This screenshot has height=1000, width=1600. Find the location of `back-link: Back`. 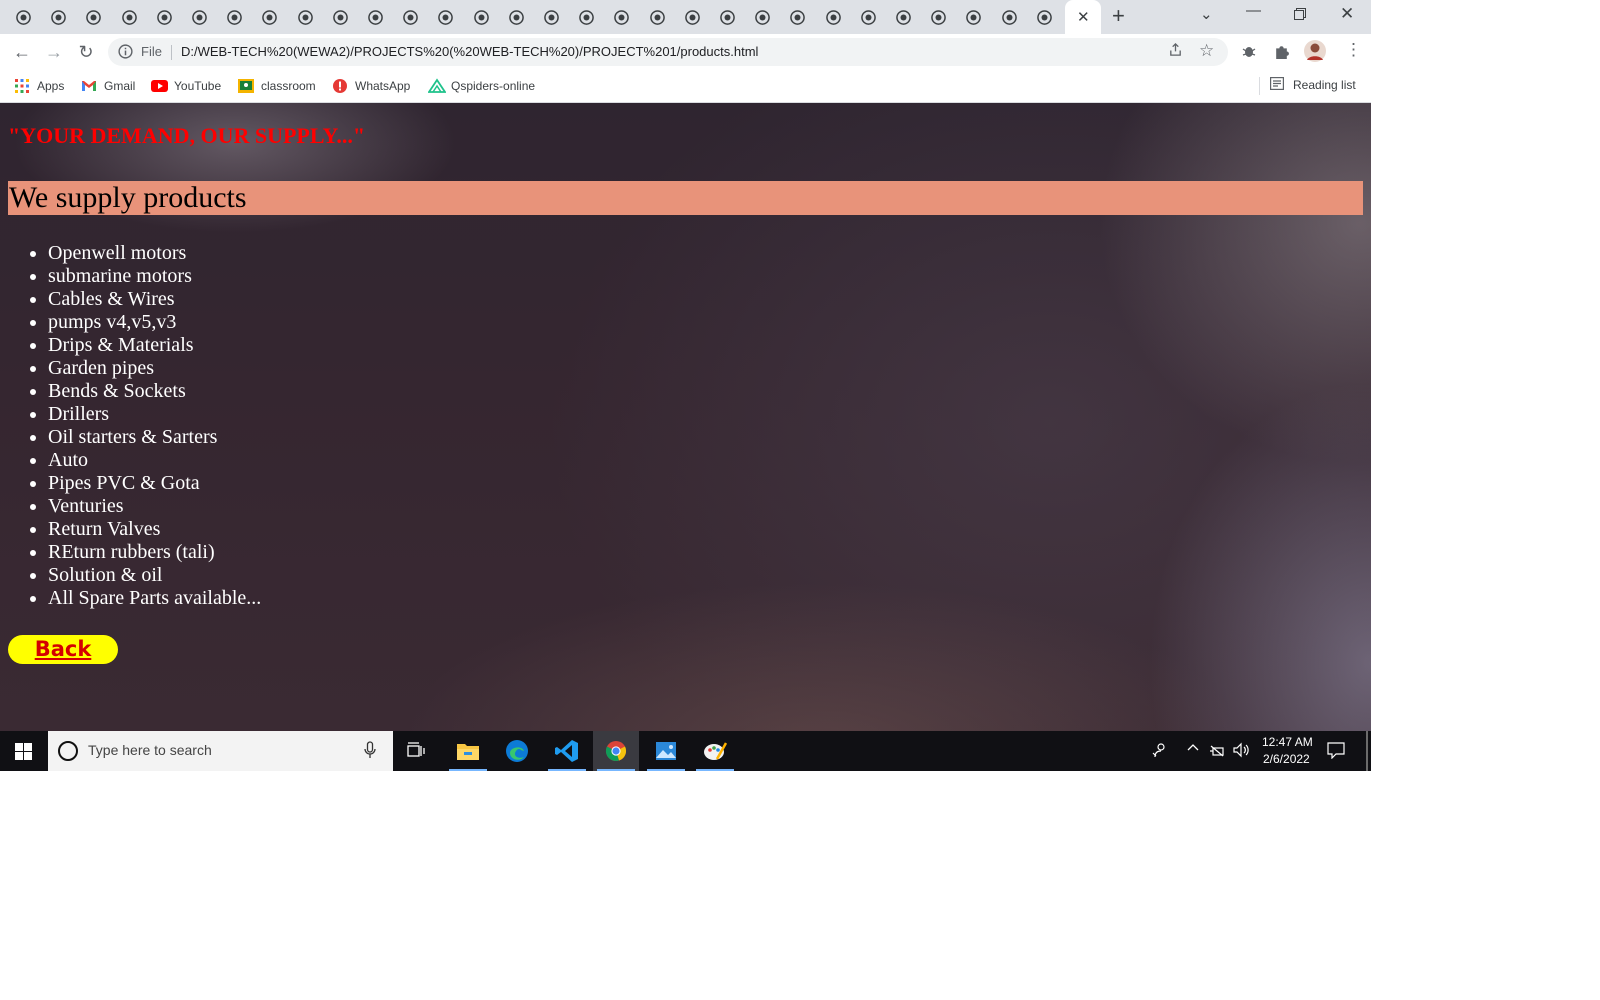

back-link: Back is located at coordinates (63, 649).